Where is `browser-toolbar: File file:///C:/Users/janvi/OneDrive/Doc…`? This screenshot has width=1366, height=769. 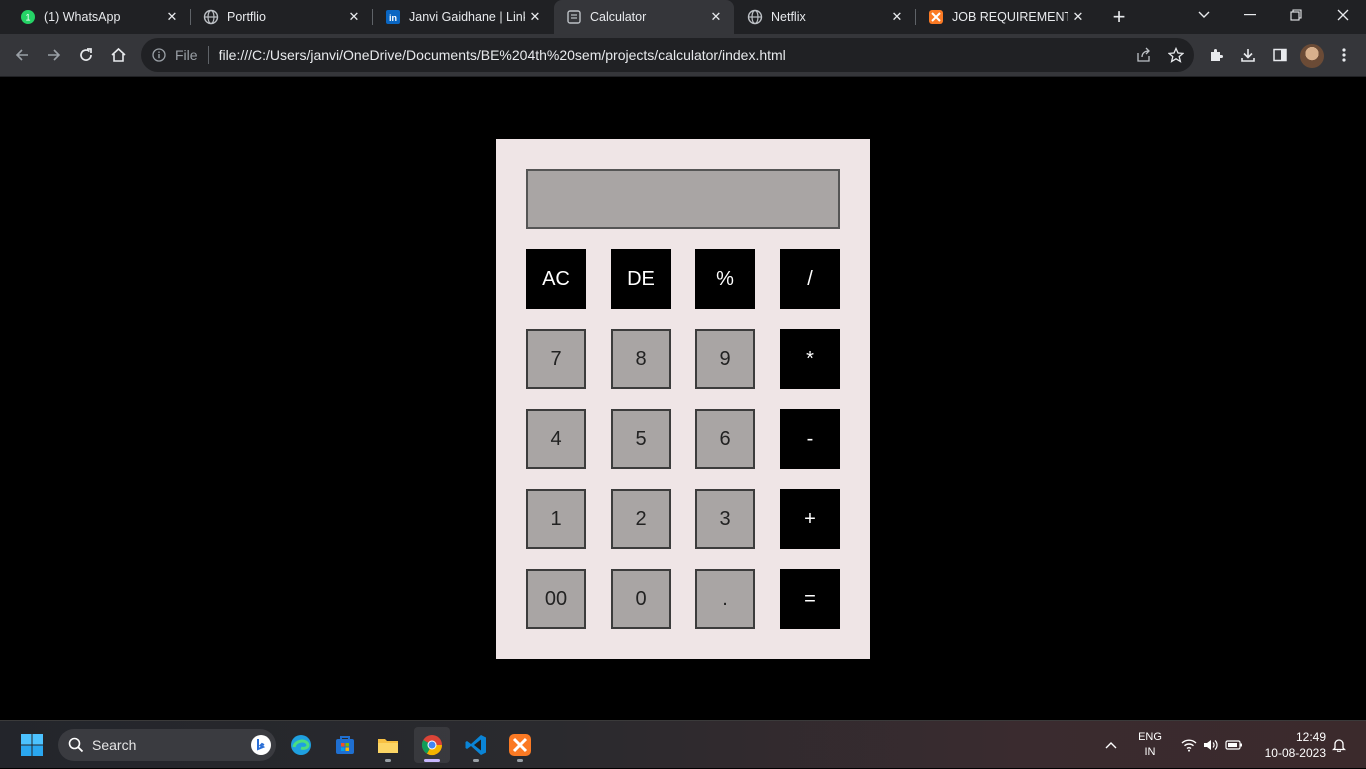
browser-toolbar: File file:///C:/Users/janvi/OneDrive/Doc… is located at coordinates (683, 55).